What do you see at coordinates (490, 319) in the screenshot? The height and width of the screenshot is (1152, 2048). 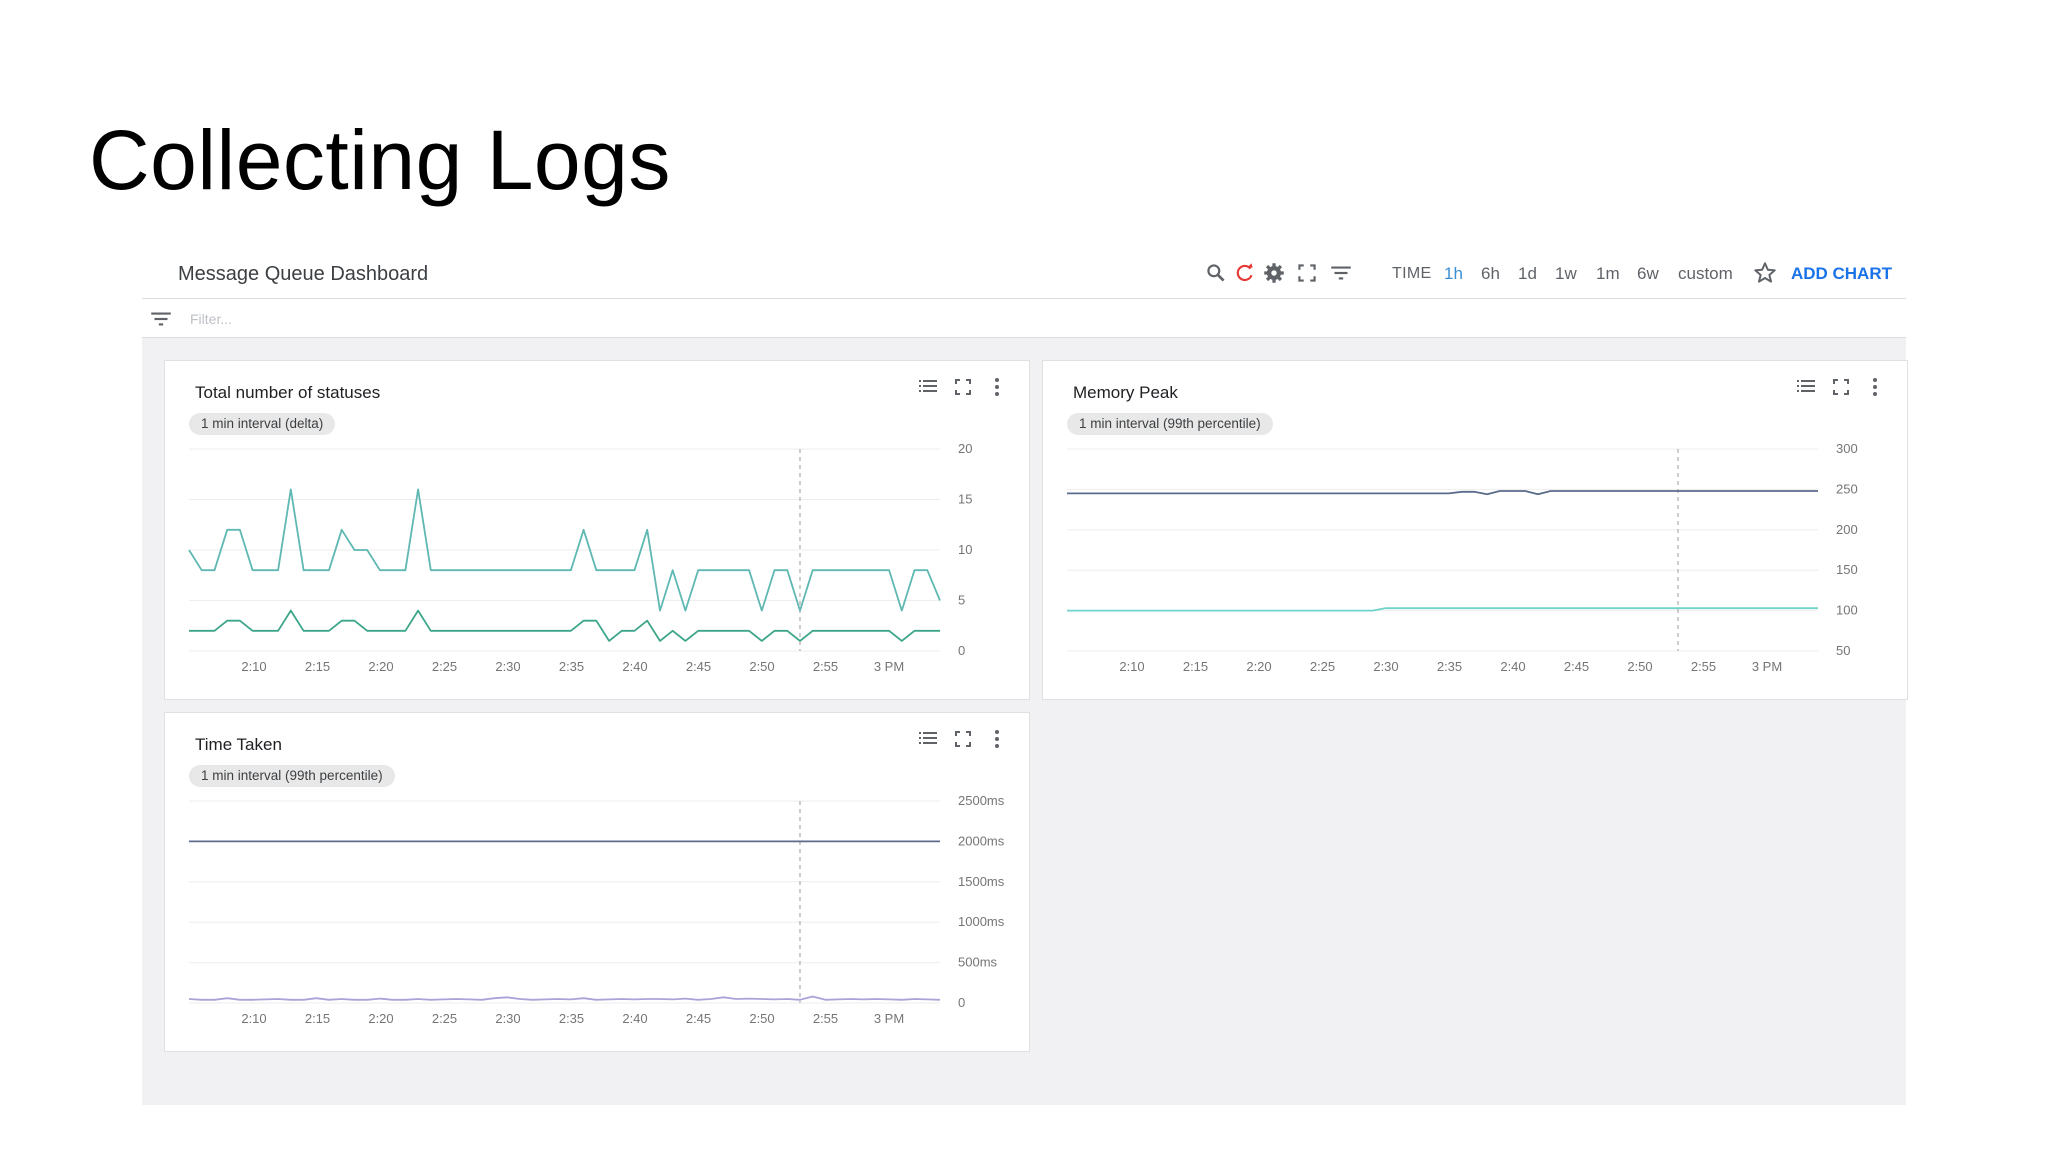 I see `filter-input` at bounding box center [490, 319].